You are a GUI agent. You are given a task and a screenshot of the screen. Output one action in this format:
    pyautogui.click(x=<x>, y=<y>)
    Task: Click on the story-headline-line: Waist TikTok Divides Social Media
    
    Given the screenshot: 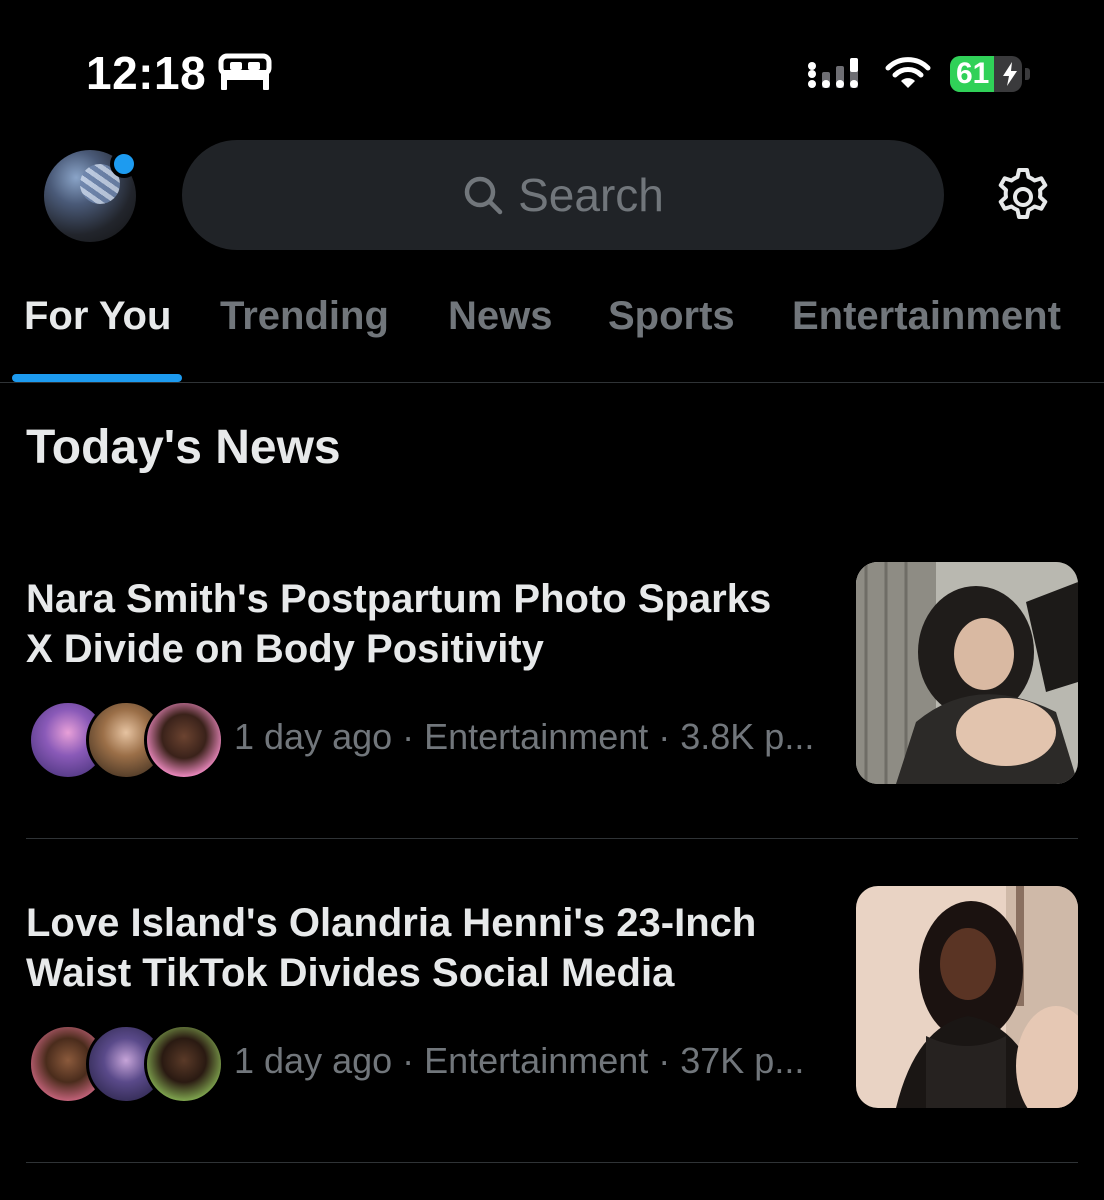 What is the action you would take?
    pyautogui.click(x=350, y=973)
    